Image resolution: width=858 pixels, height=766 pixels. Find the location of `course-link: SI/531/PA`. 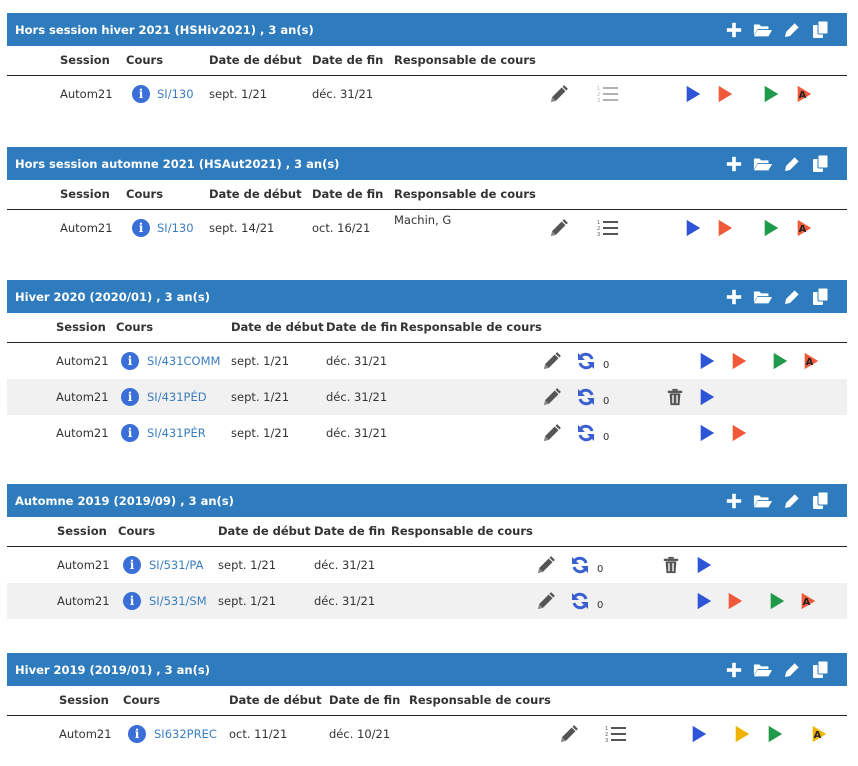

course-link: SI/531/PA is located at coordinates (176, 565).